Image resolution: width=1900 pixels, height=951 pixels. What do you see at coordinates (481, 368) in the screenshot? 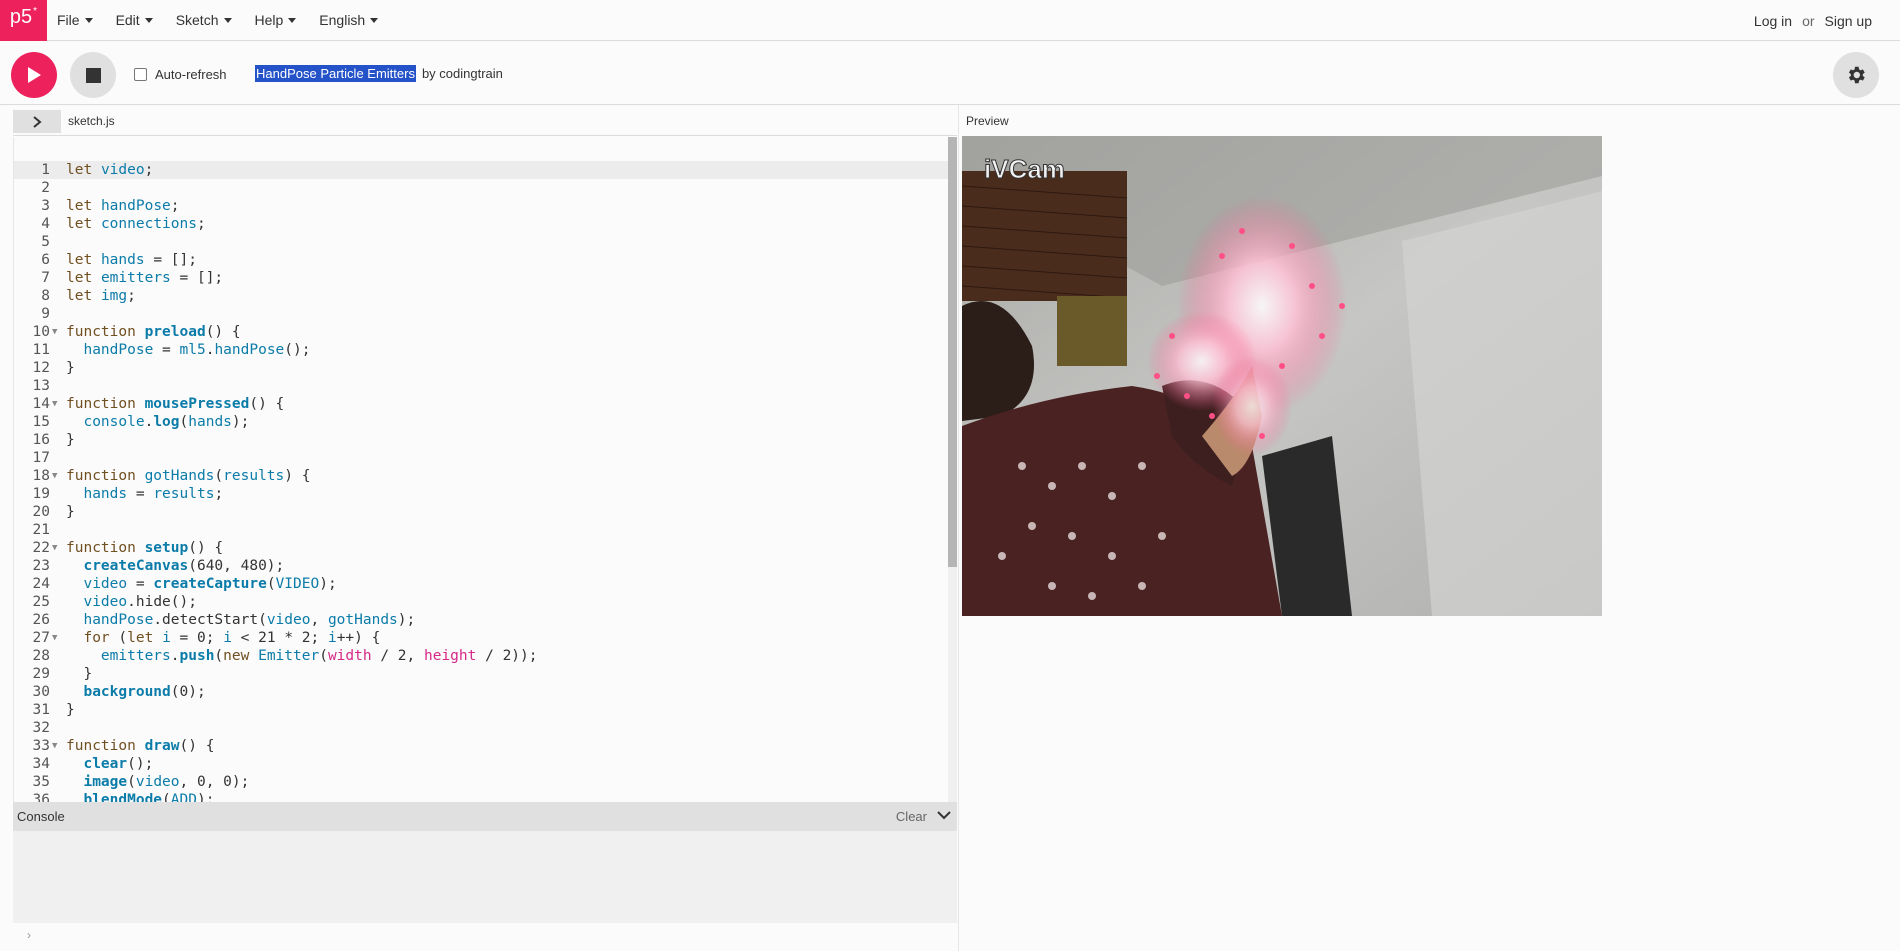
I see `code-line: 12}` at bounding box center [481, 368].